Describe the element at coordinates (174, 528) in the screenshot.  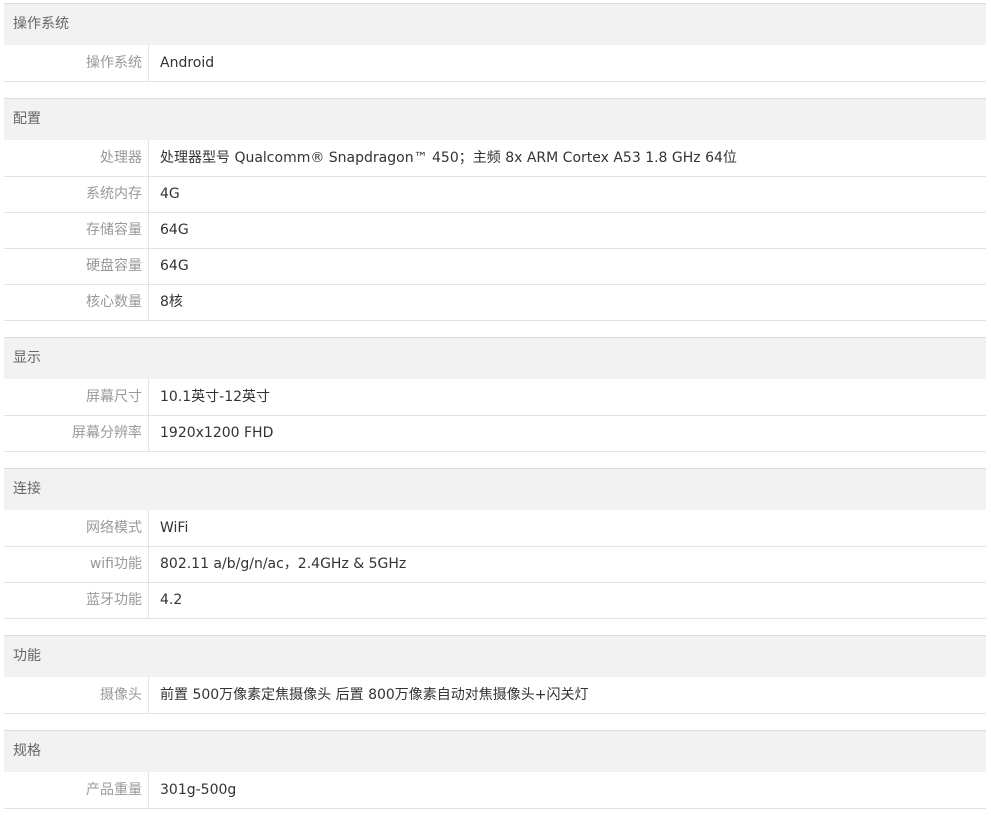
I see `spec-value: WiFi` at that location.